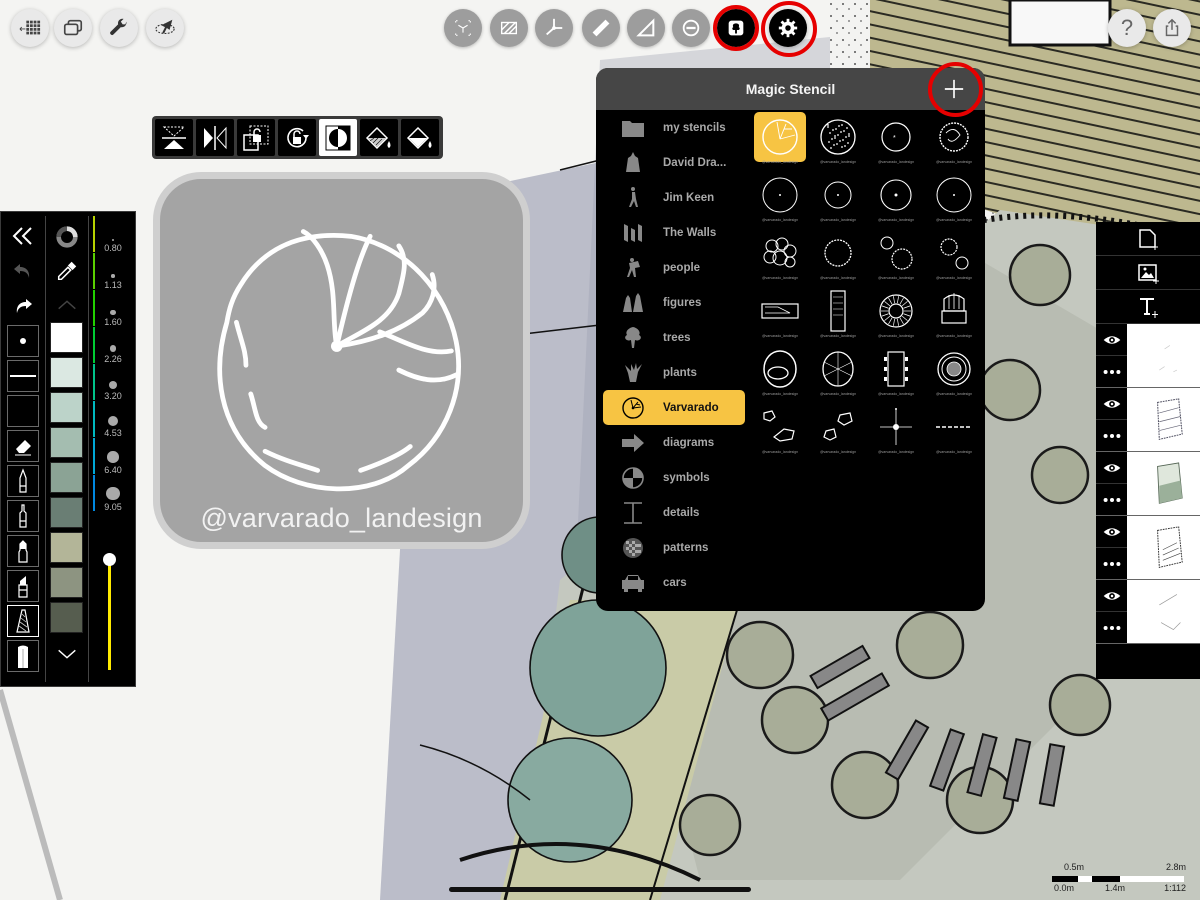  What do you see at coordinates (838, 141) in the screenshot?
I see `stencil-tree-canopy-dotted: @varvarado_landesign` at bounding box center [838, 141].